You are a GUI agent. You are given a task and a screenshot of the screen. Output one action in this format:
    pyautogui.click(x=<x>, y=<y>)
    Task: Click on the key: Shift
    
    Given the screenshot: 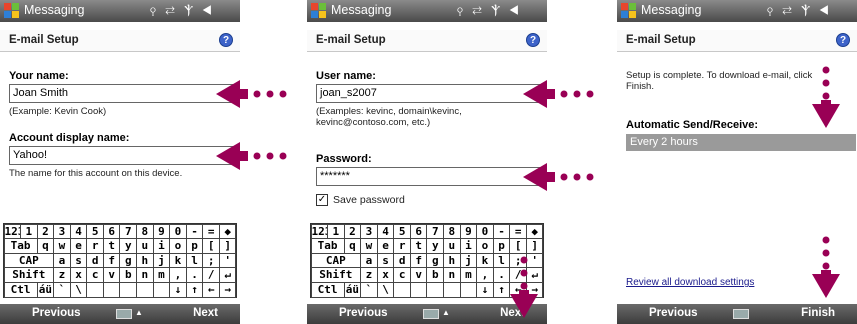 What is the action you would take?
    pyautogui.click(x=29, y=275)
    